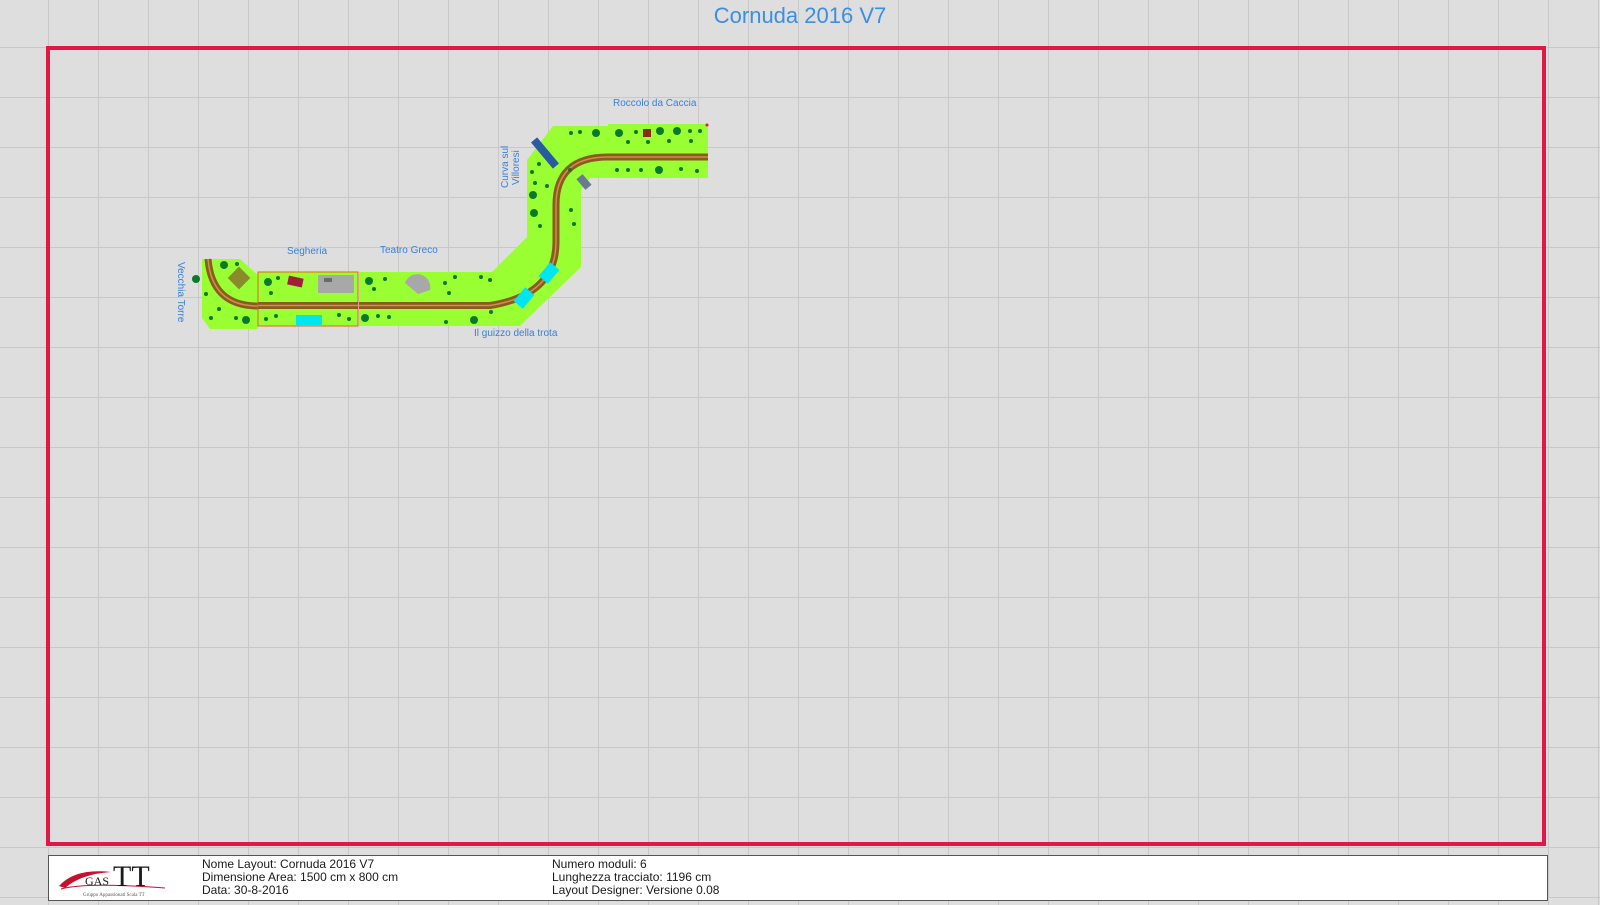  Describe the element at coordinates (516, 333) in the screenshot. I see `label-guizzo-trota: Il guizzo della trota` at that location.